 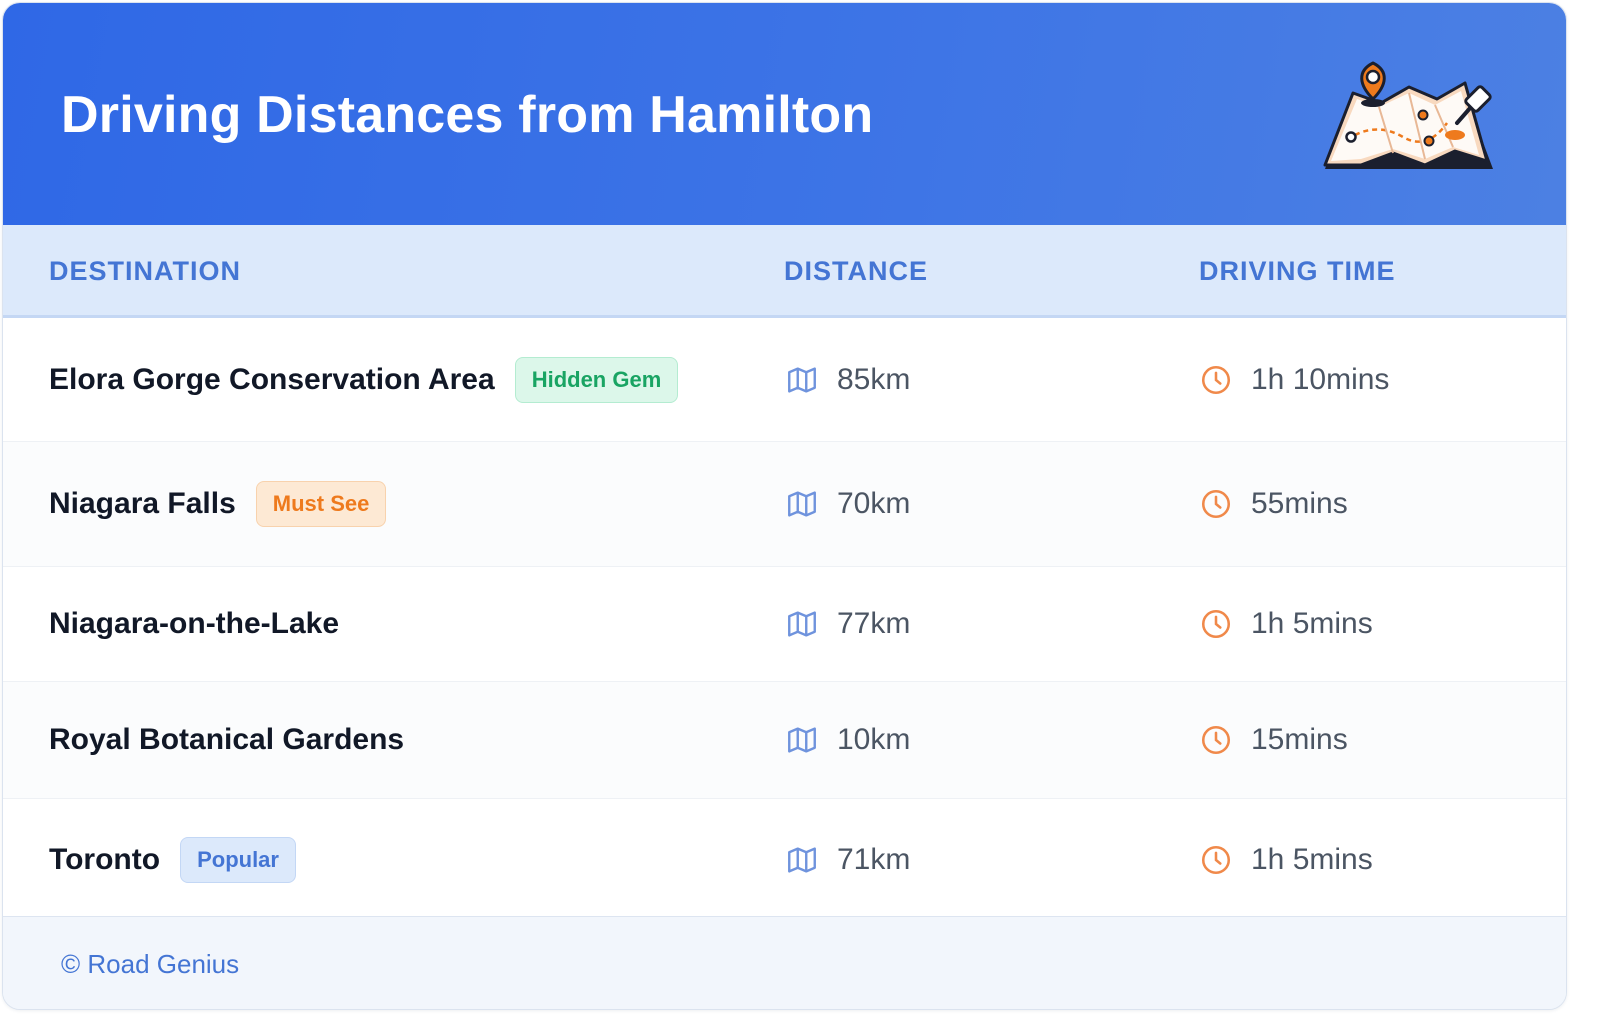 What do you see at coordinates (784, 624) in the screenshot?
I see `table-row: Niagara-on-the-Lake 77km 1h 5mins` at bounding box center [784, 624].